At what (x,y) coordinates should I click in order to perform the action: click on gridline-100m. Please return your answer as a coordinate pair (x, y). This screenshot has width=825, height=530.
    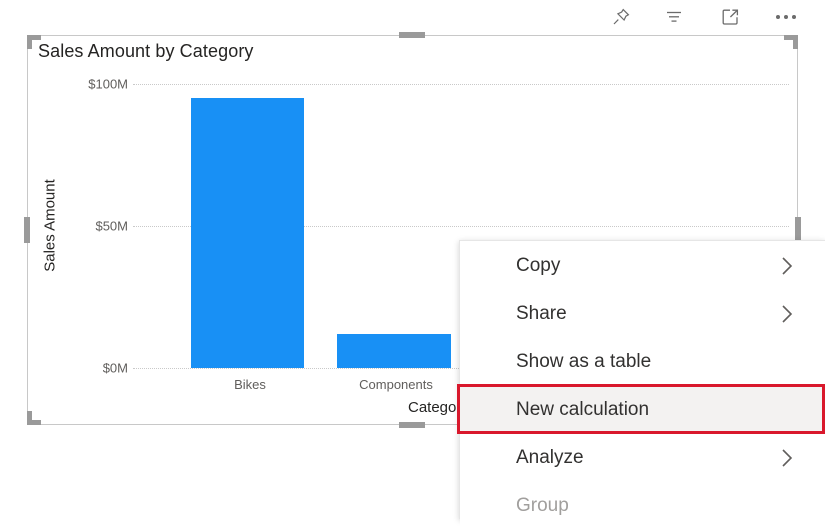
    Looking at the image, I should click on (461, 84).